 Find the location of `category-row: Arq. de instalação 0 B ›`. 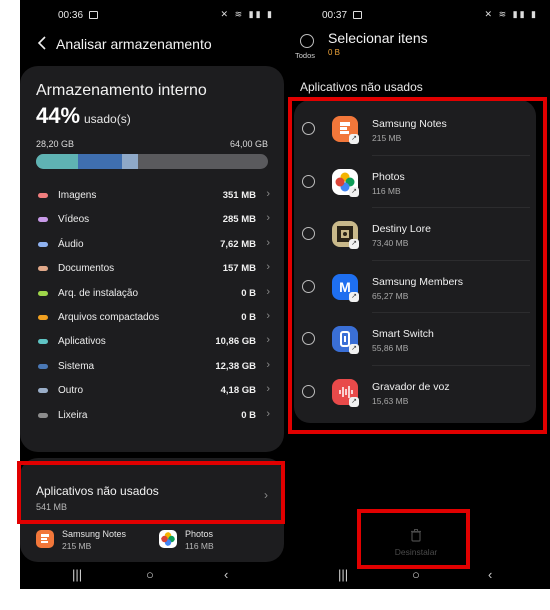

category-row: Arq. de instalação 0 B › is located at coordinates (153, 294).